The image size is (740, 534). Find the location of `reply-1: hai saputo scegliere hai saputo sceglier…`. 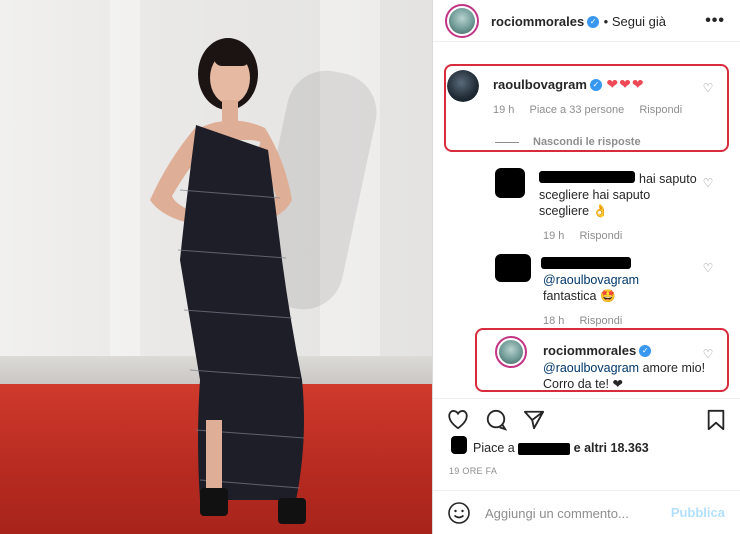

reply-1: hai saputo scegliere hai saputo sceglier… is located at coordinates (619, 195).